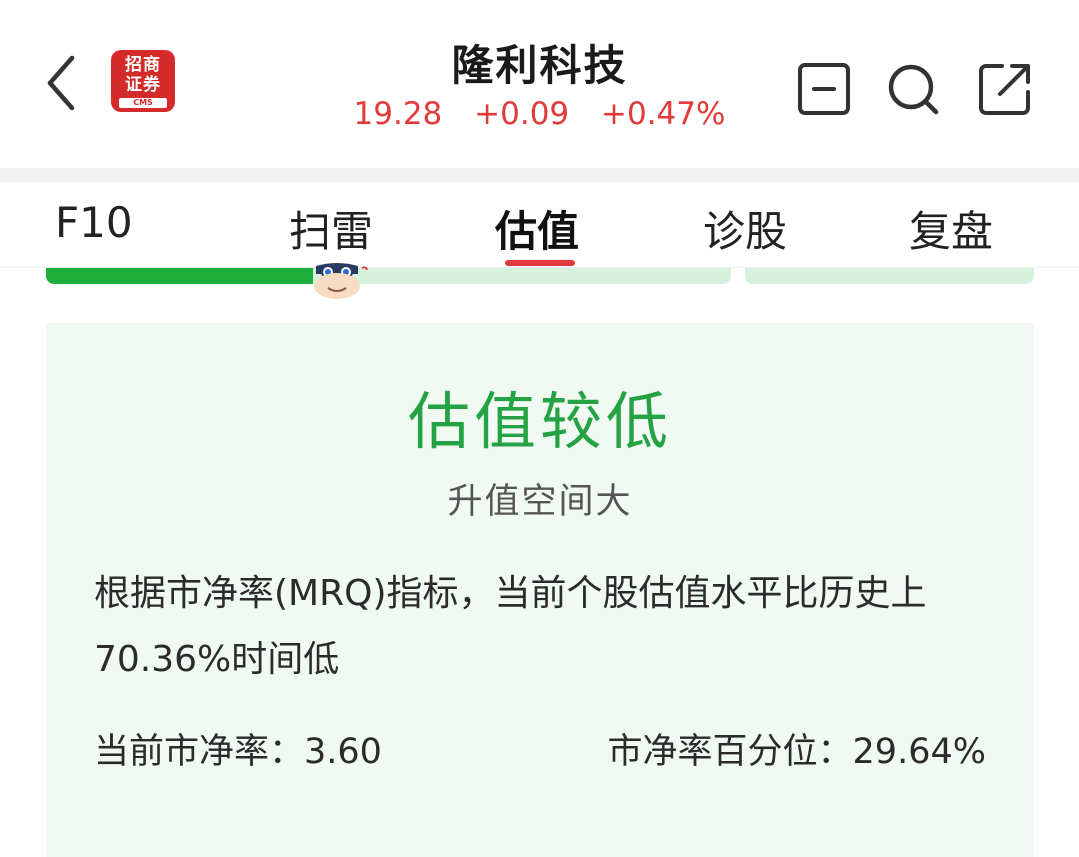 The height and width of the screenshot is (857, 1079). What do you see at coordinates (540, 263) in the screenshot?
I see `active-tab-indicator` at bounding box center [540, 263].